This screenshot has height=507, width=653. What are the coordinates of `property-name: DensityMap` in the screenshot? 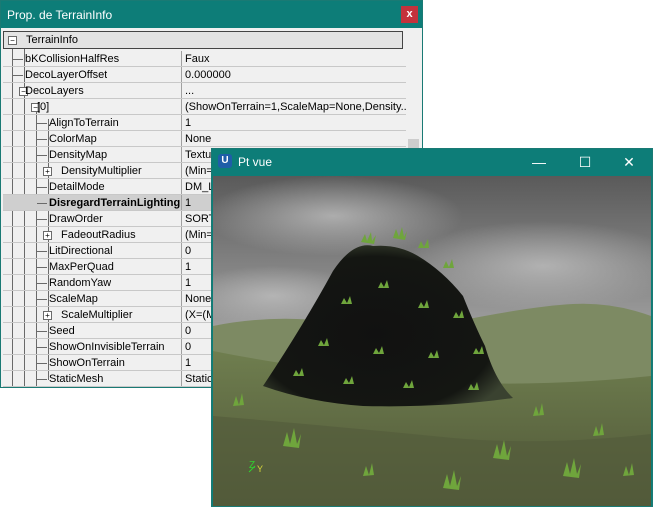 It's located at (78, 155).